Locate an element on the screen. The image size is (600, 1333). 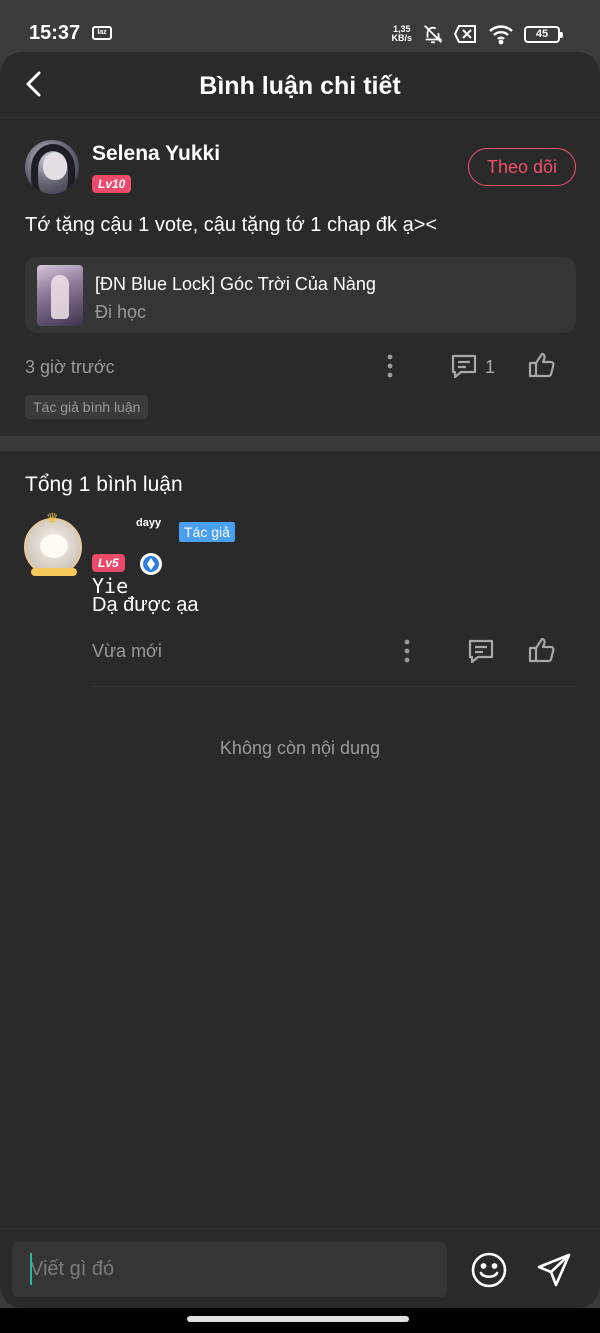
wifi-icon is located at coordinates (501, 35).